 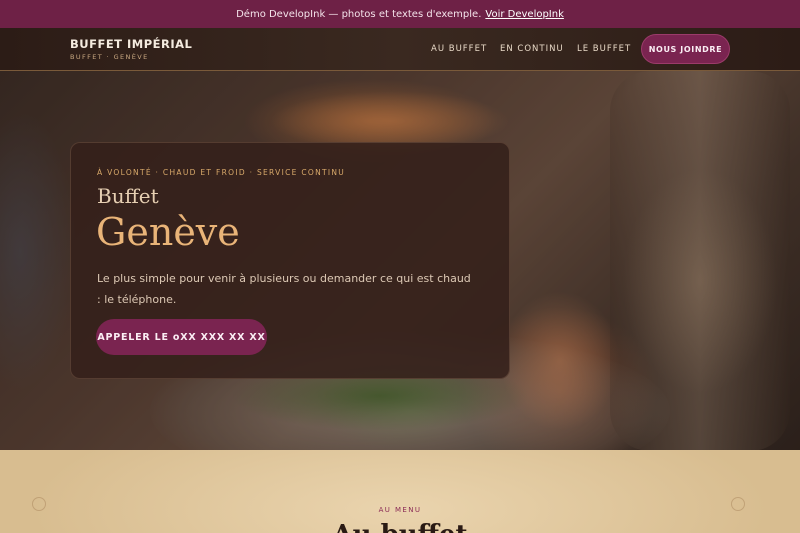 What do you see at coordinates (131, 44) in the screenshot?
I see `brand-title: BUFFET IMPÉRIAL` at bounding box center [131, 44].